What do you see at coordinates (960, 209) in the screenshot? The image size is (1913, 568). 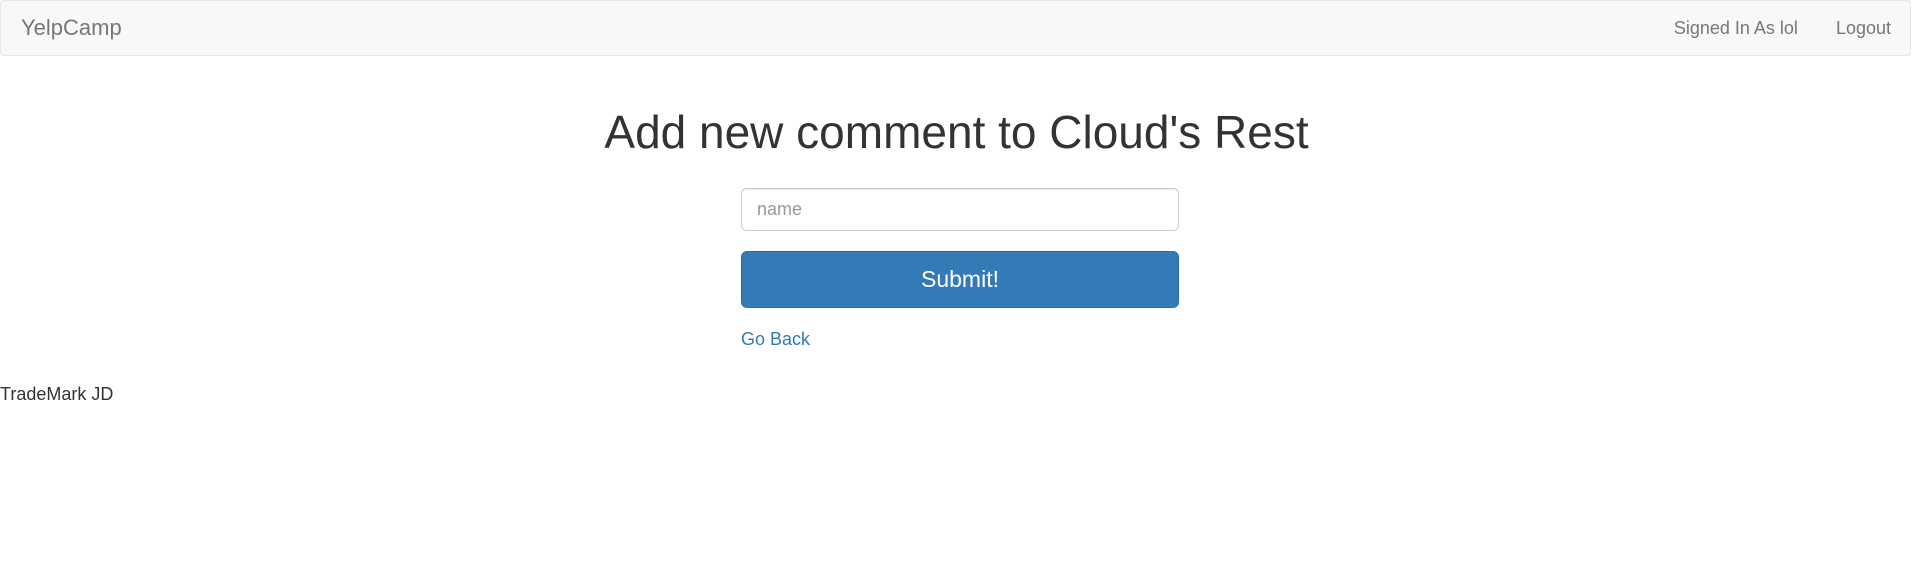 I see `name-input` at bounding box center [960, 209].